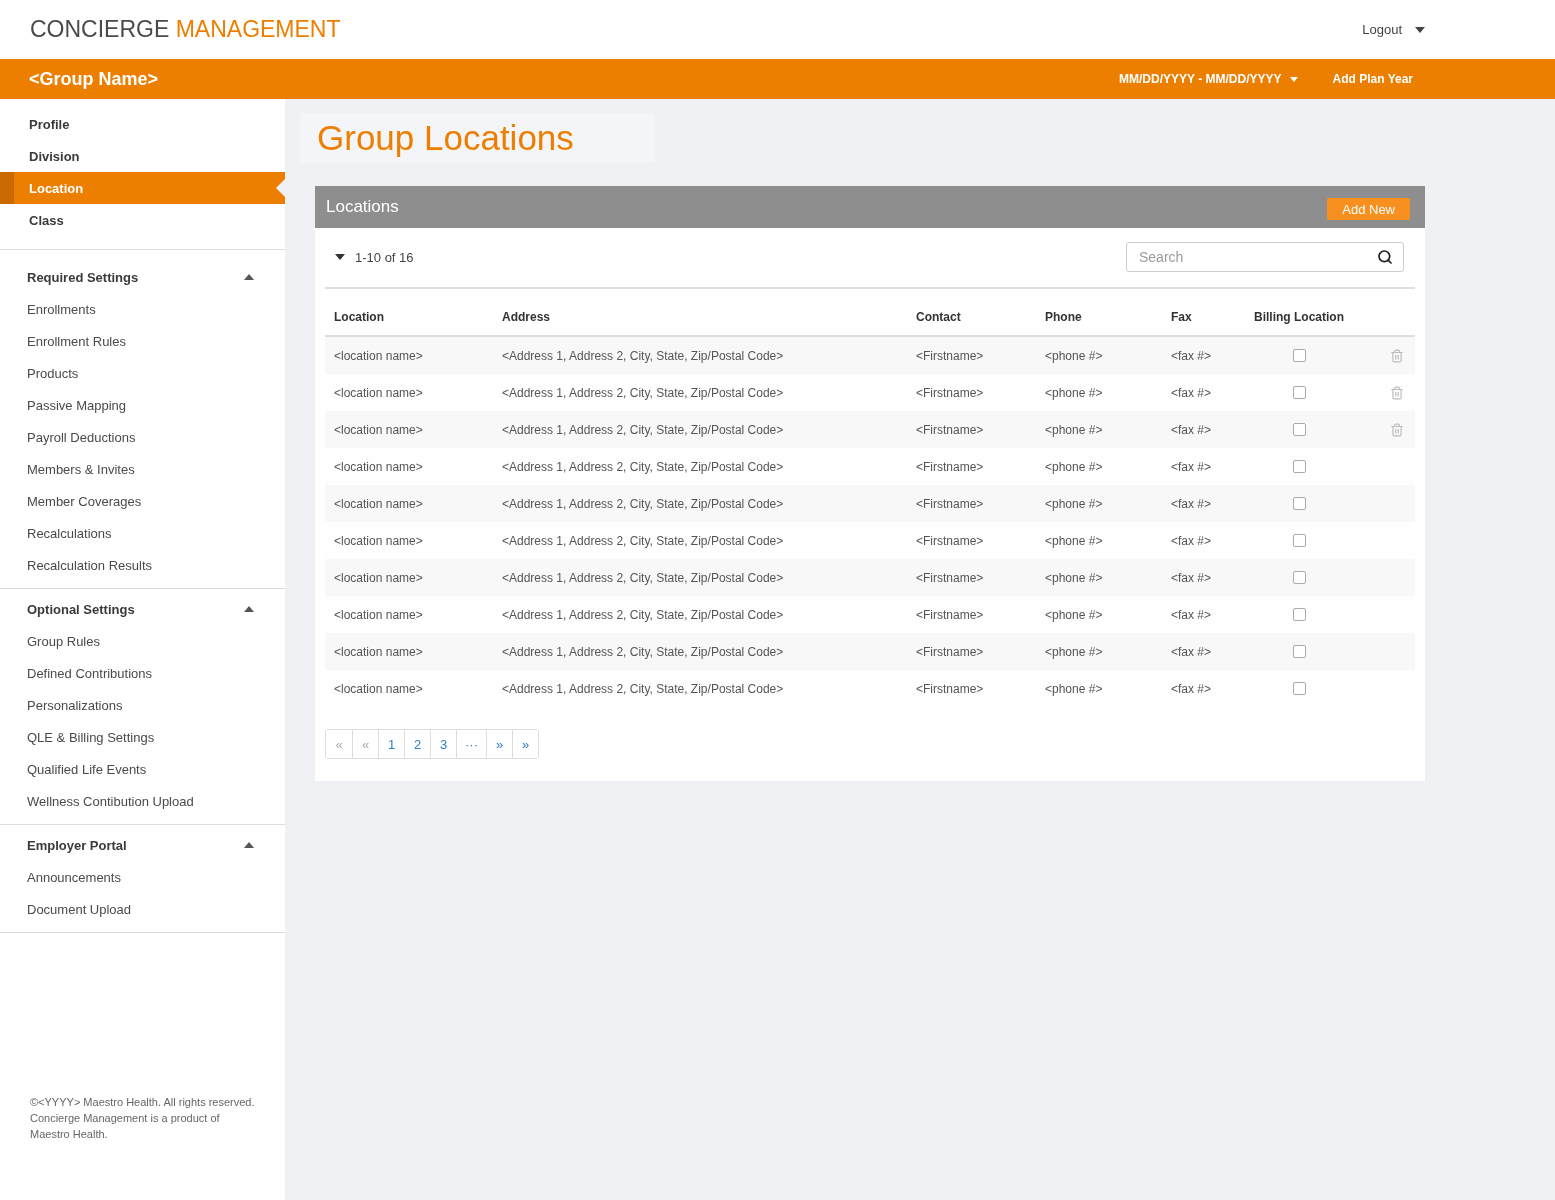  What do you see at coordinates (142, 341) in the screenshot?
I see `sidebar-item: Enrollment Rules` at bounding box center [142, 341].